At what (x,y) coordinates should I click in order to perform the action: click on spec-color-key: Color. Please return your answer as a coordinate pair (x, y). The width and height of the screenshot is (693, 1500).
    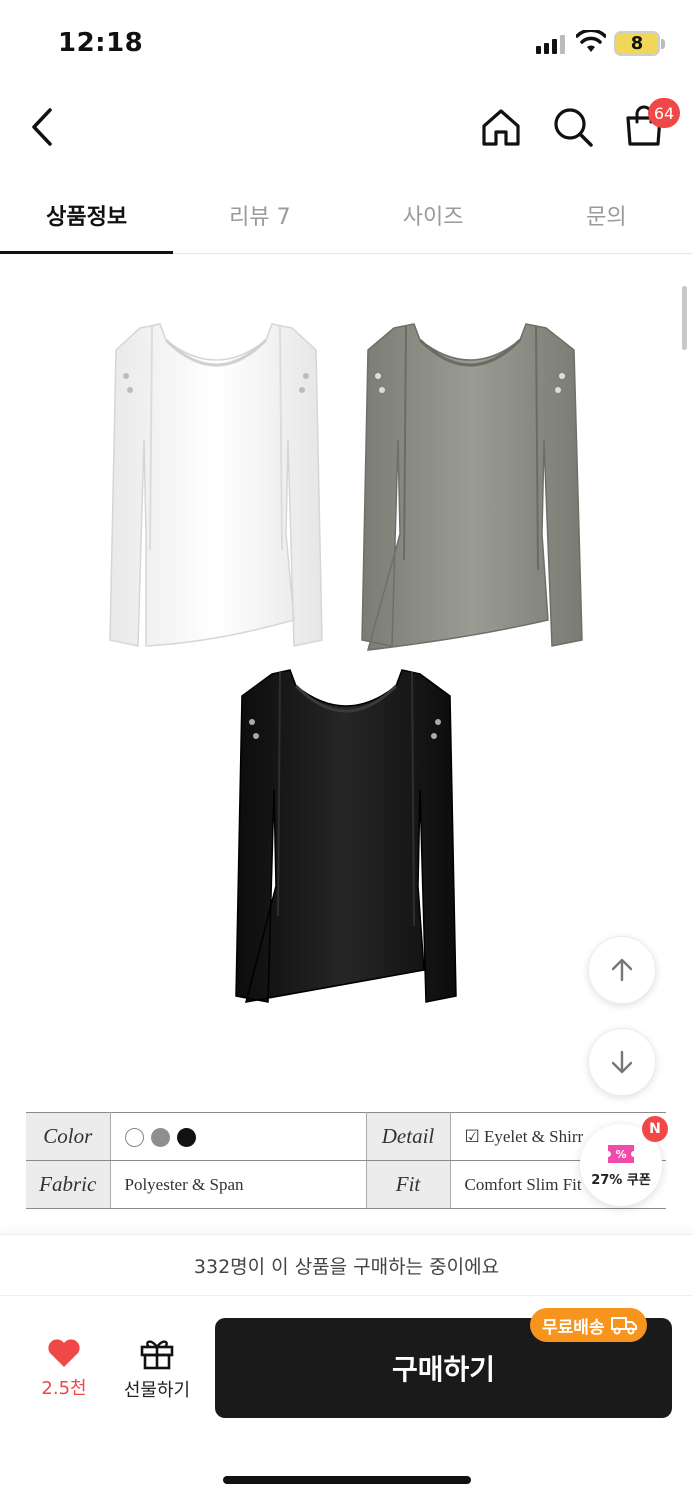
    Looking at the image, I should click on (68, 1136).